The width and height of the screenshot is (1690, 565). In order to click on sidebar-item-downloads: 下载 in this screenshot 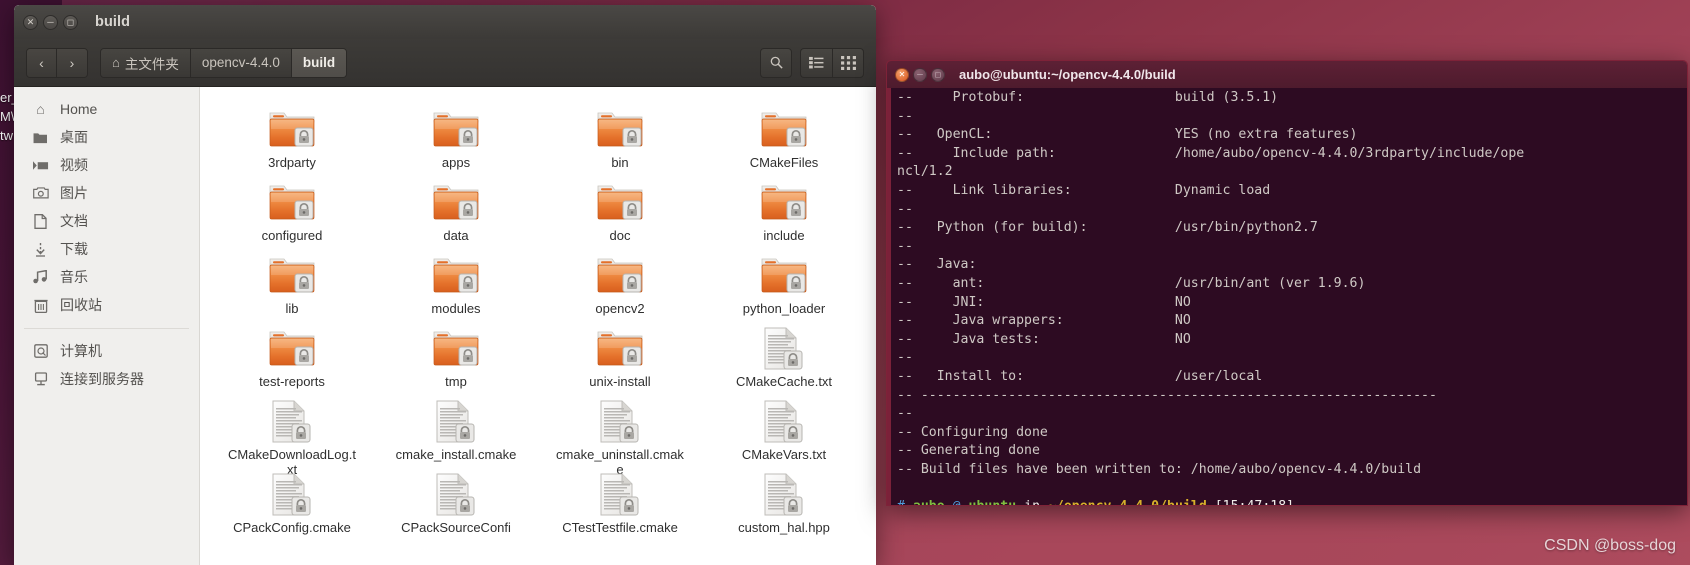, I will do `click(106, 249)`.